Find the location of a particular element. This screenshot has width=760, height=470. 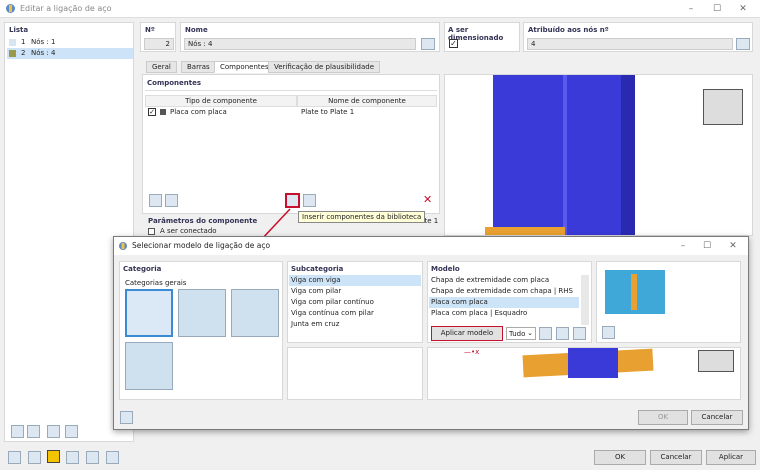

model-scrollbar is located at coordinates (585, 300).